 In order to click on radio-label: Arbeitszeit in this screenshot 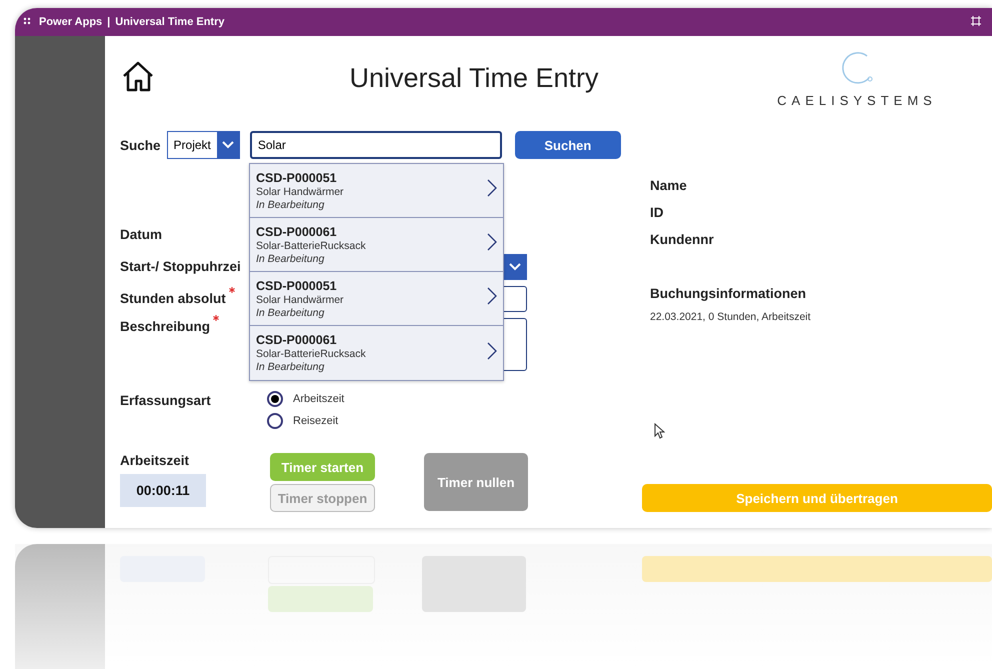, I will do `click(318, 399)`.